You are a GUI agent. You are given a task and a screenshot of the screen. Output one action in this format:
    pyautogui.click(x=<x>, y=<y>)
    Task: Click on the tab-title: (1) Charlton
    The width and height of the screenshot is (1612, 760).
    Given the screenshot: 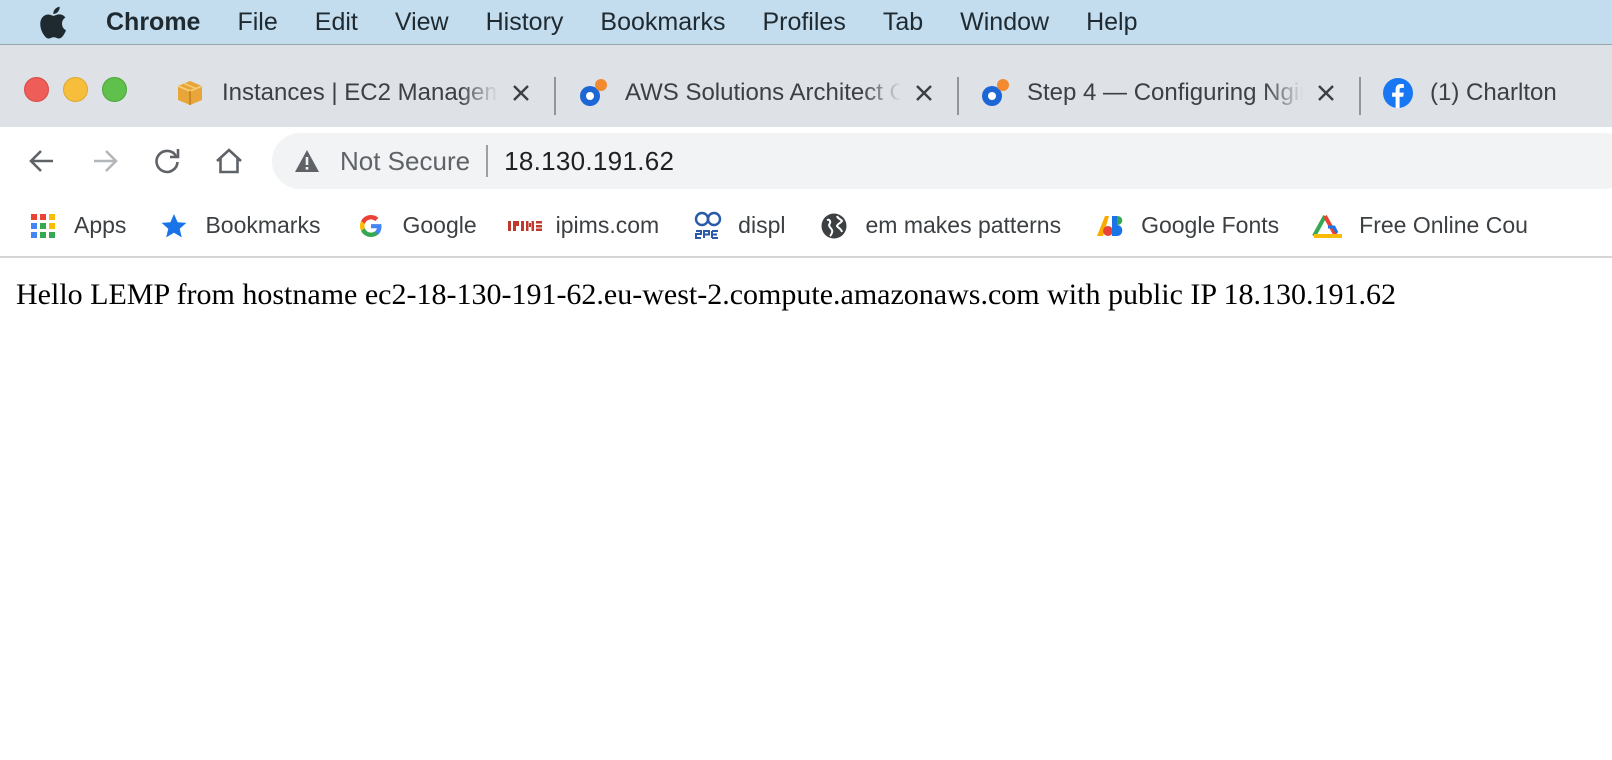 What is the action you would take?
    pyautogui.click(x=1493, y=92)
    